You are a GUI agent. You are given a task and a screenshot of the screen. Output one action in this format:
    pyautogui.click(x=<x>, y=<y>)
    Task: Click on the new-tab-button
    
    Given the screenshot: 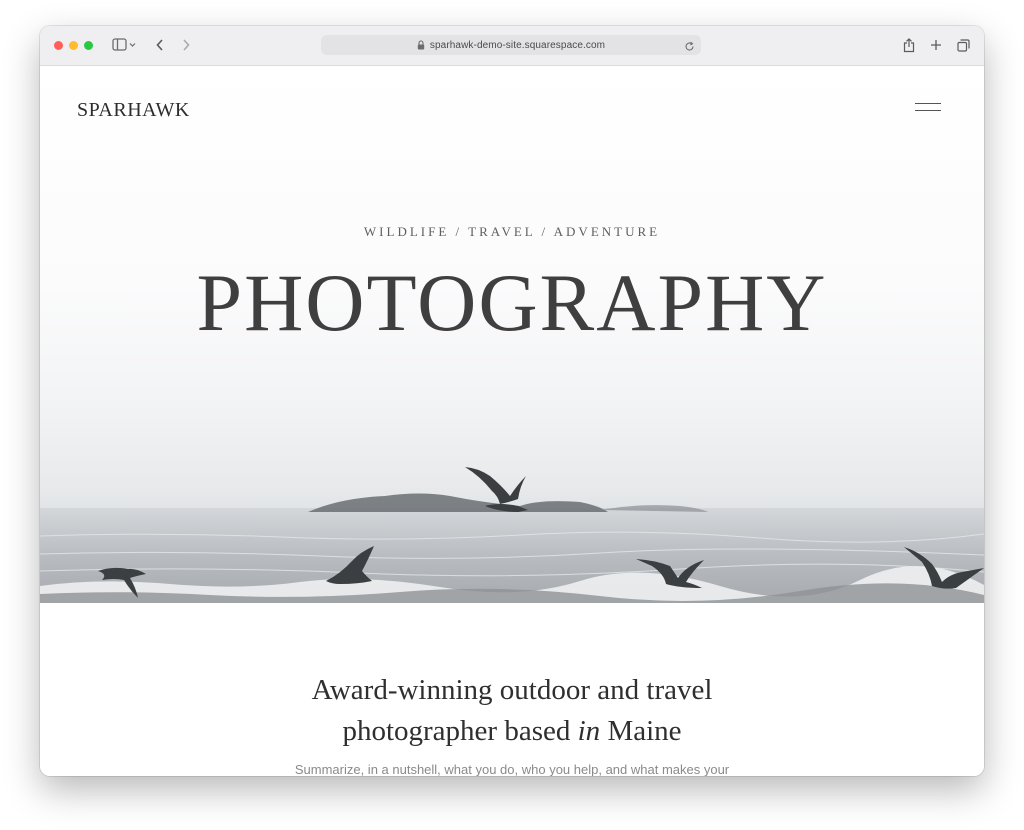 What is the action you would take?
    pyautogui.click(x=936, y=45)
    